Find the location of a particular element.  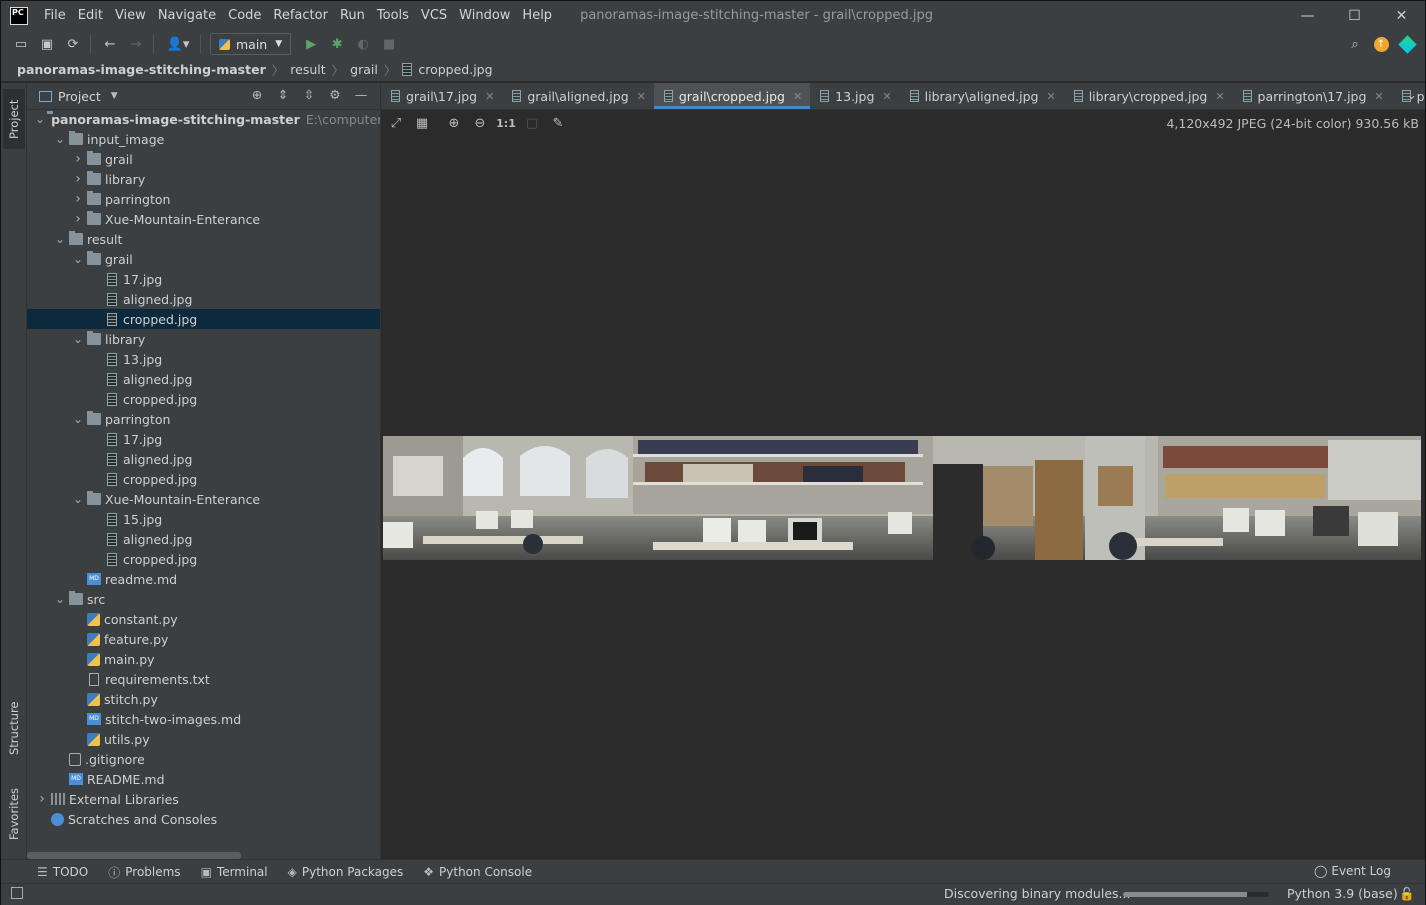

tree-item: › External Libraries is located at coordinates (203, 799).